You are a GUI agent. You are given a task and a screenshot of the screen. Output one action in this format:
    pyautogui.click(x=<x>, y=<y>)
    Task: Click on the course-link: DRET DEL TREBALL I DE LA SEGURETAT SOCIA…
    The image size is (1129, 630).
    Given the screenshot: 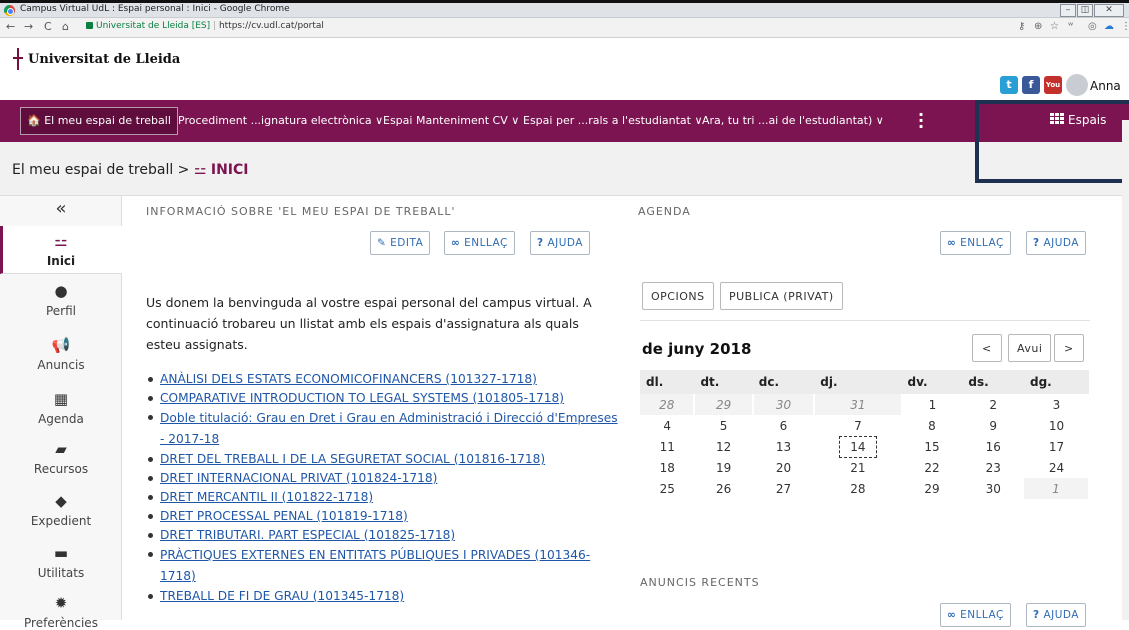 What is the action you would take?
    pyautogui.click(x=352, y=459)
    